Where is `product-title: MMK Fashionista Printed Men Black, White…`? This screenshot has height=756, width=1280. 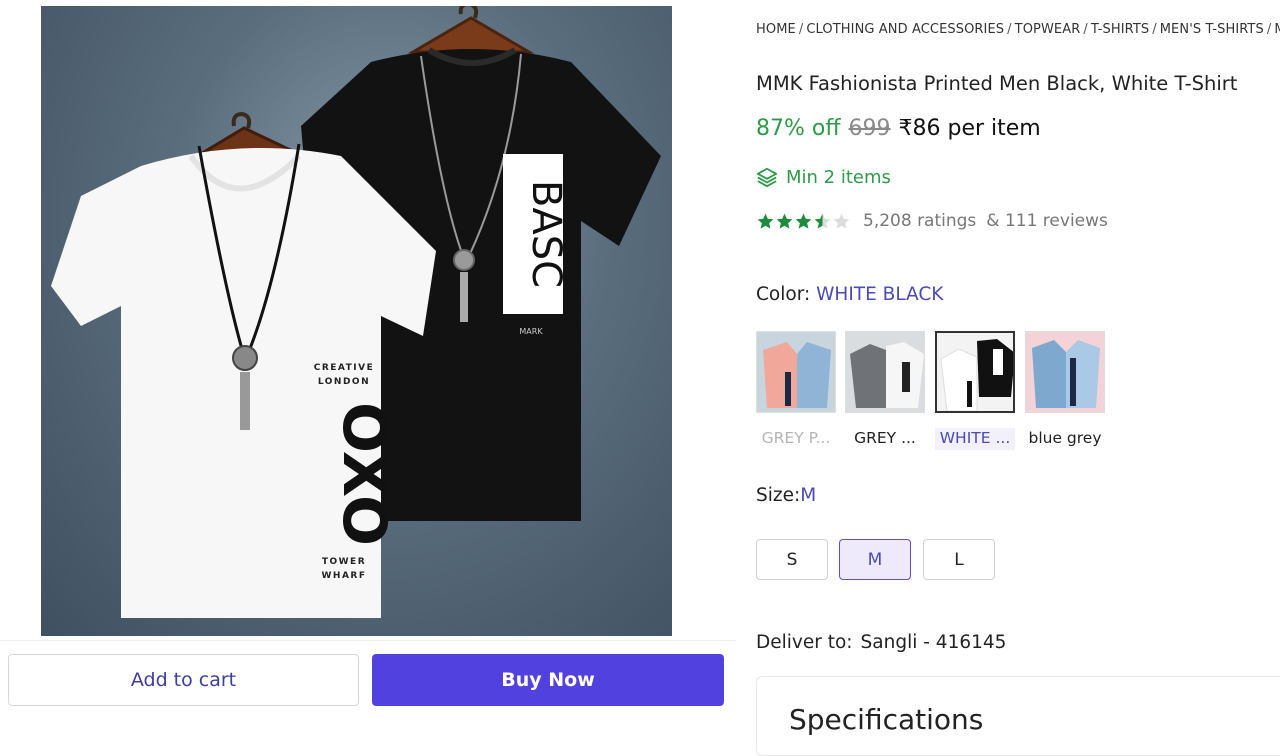
product-title: MMK Fashionista Printed Men Black, White… is located at coordinates (997, 83).